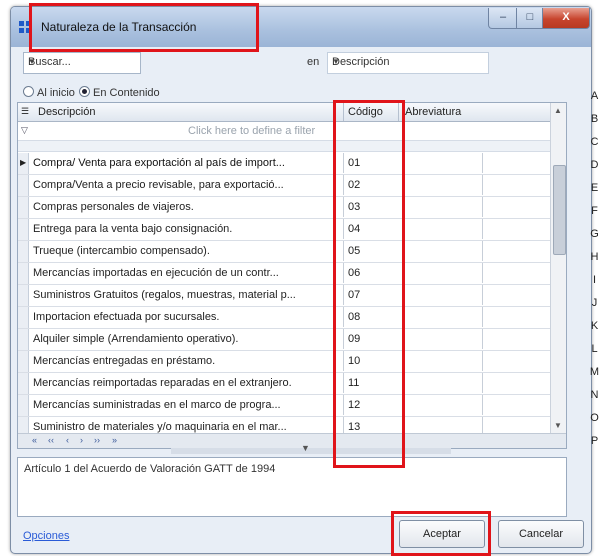  What do you see at coordinates (354, 383) in the screenshot?
I see `cell-code: 11` at bounding box center [354, 383].